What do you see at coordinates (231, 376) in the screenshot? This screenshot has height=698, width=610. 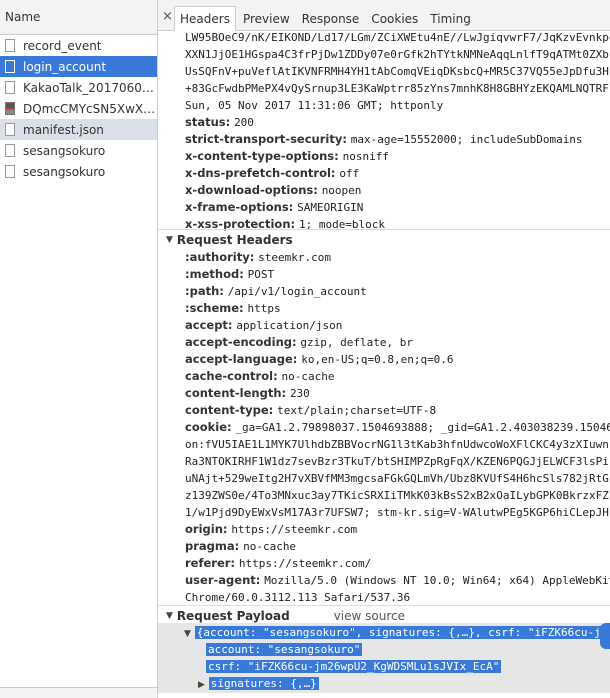 I see `header-key: cache-control:` at bounding box center [231, 376].